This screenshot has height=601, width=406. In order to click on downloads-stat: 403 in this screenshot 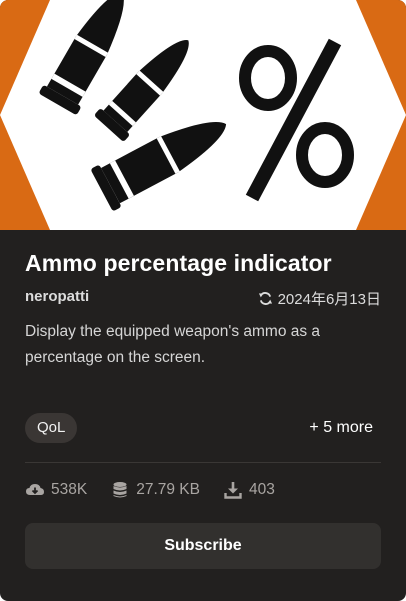, I will do `click(249, 490)`.